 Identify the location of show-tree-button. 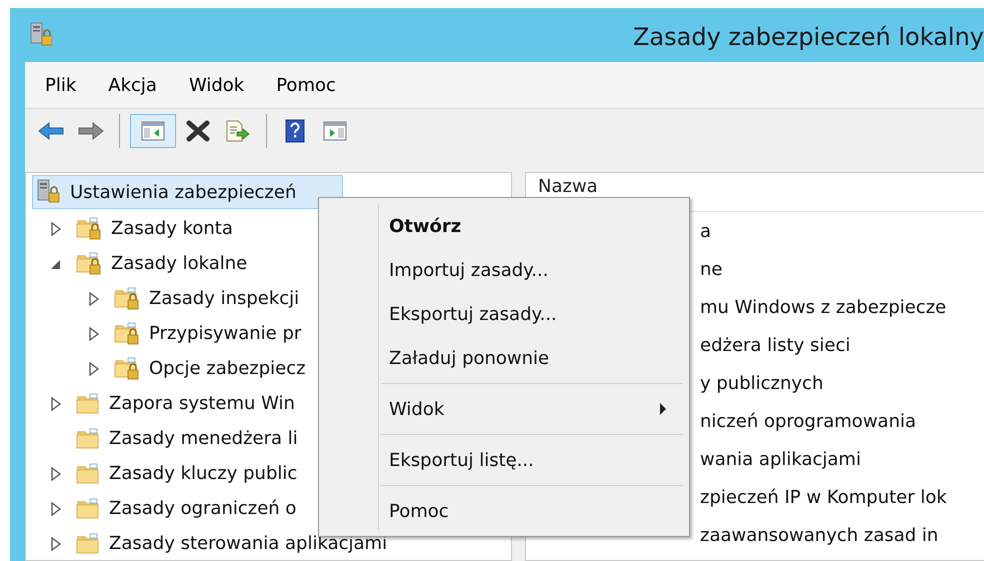
(153, 131).